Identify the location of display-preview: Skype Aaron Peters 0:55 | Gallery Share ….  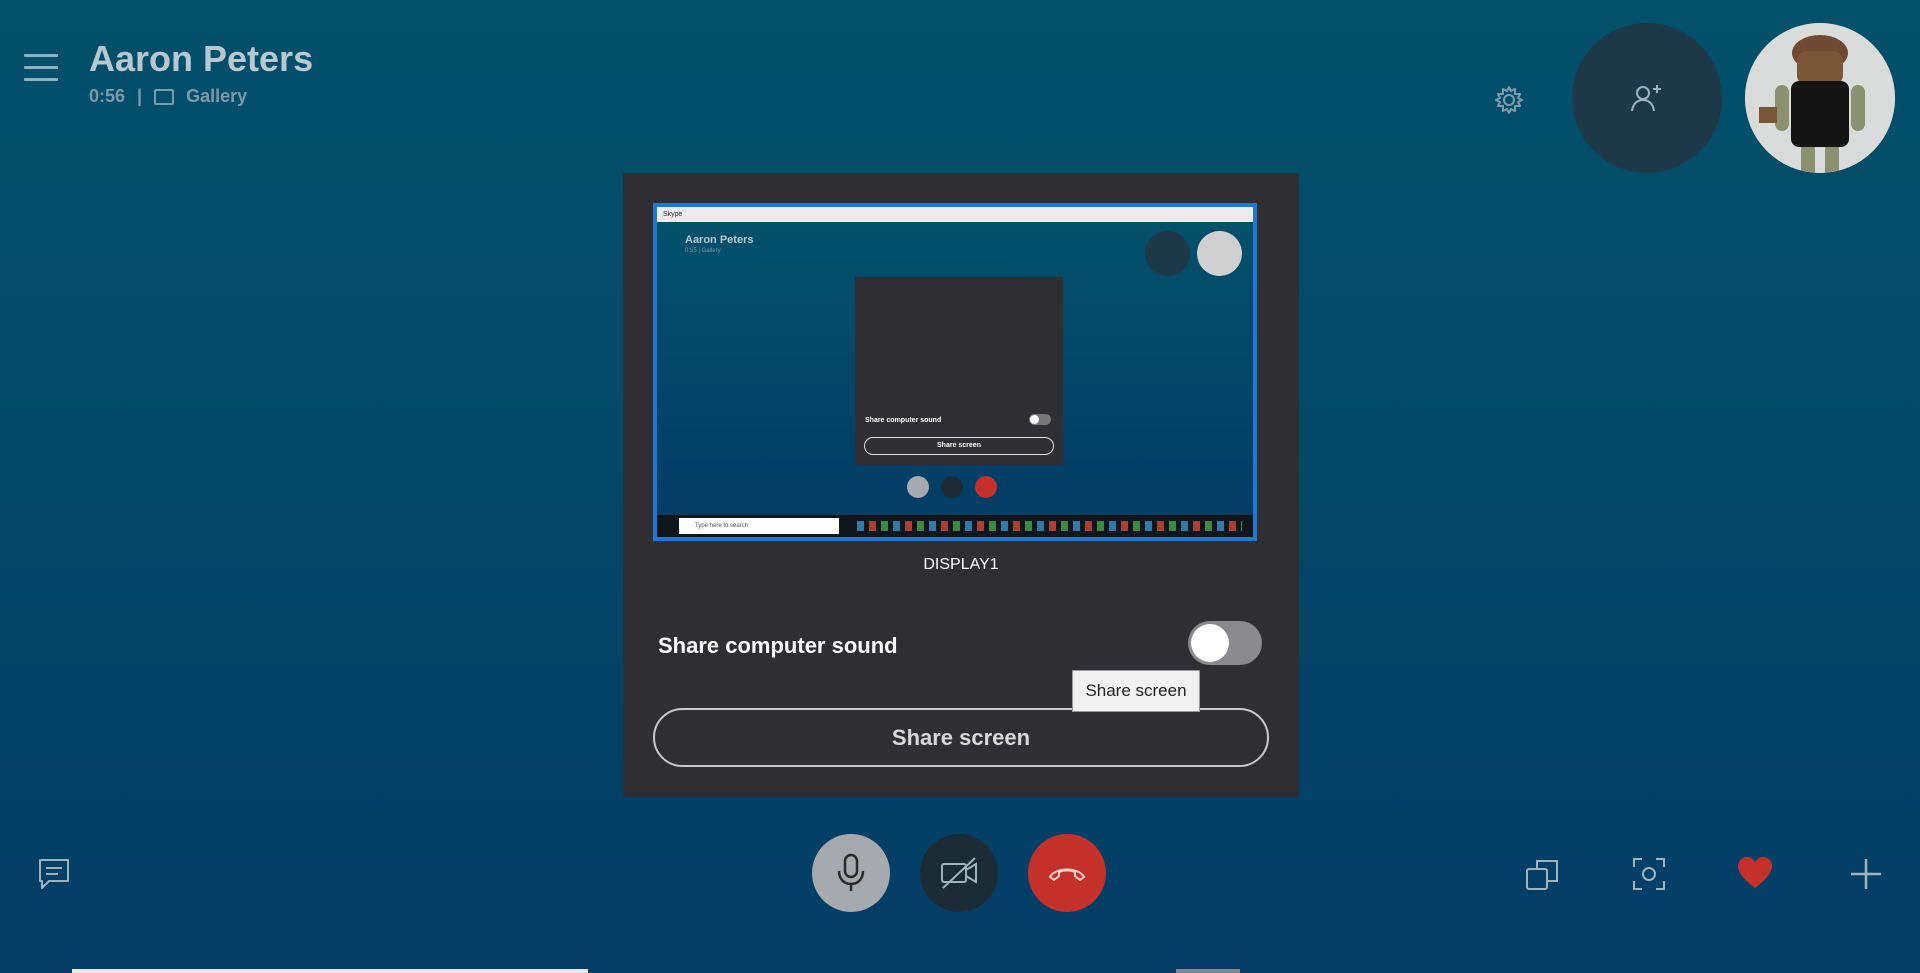
(955, 372).